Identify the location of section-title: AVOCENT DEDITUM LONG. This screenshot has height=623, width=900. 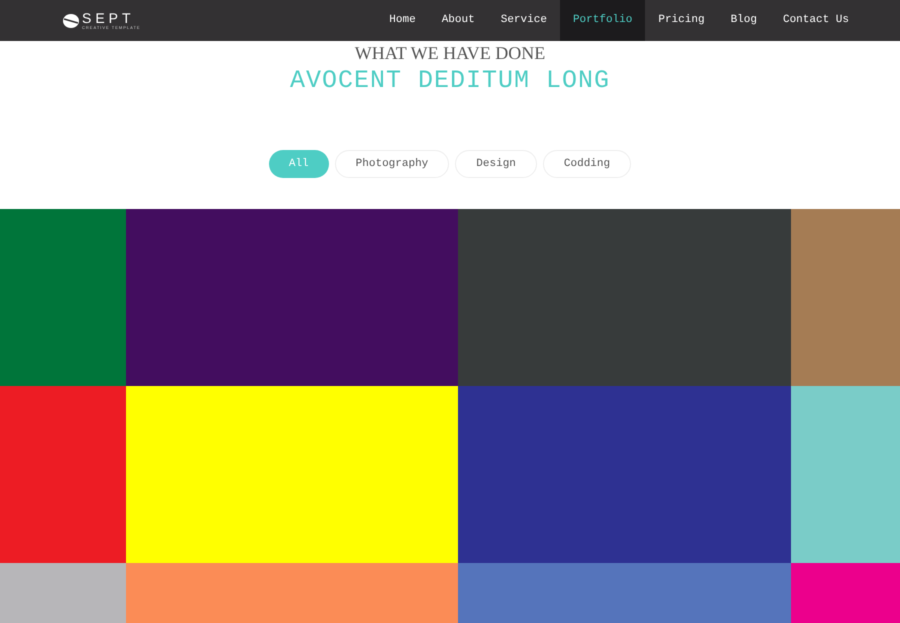
(450, 81).